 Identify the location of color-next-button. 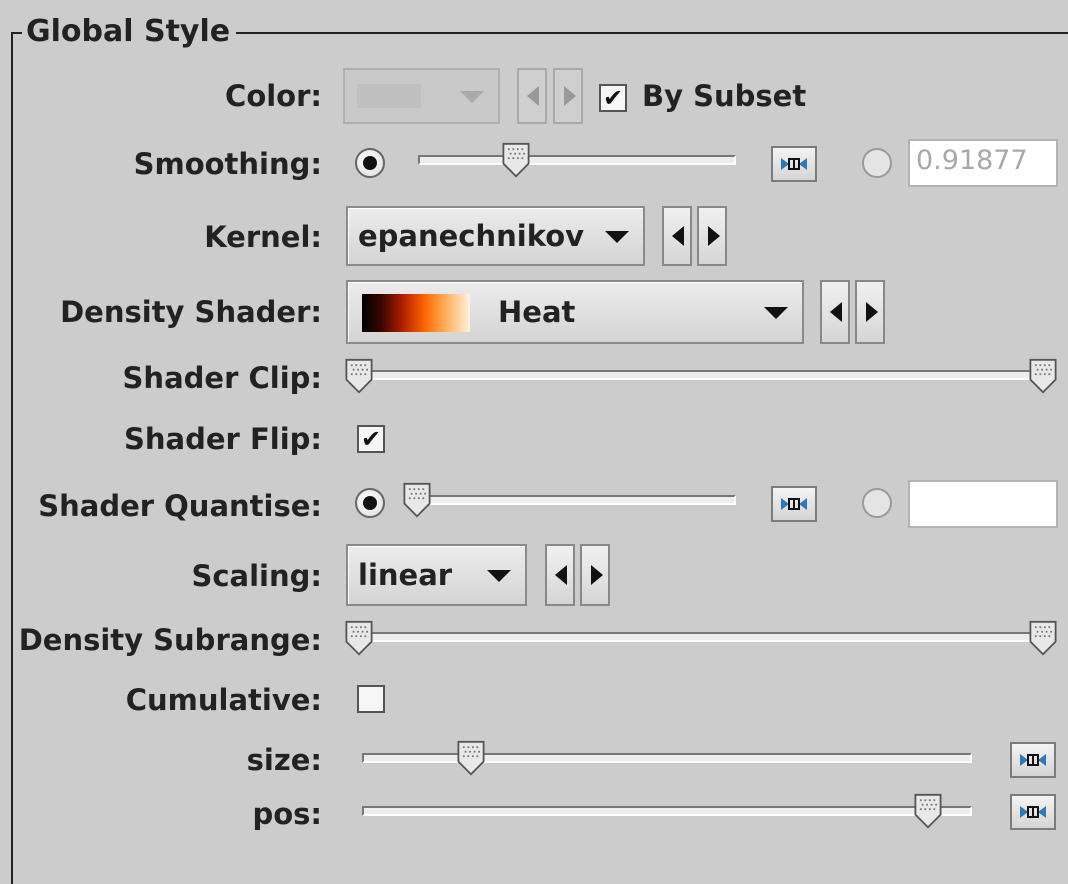
(568, 96).